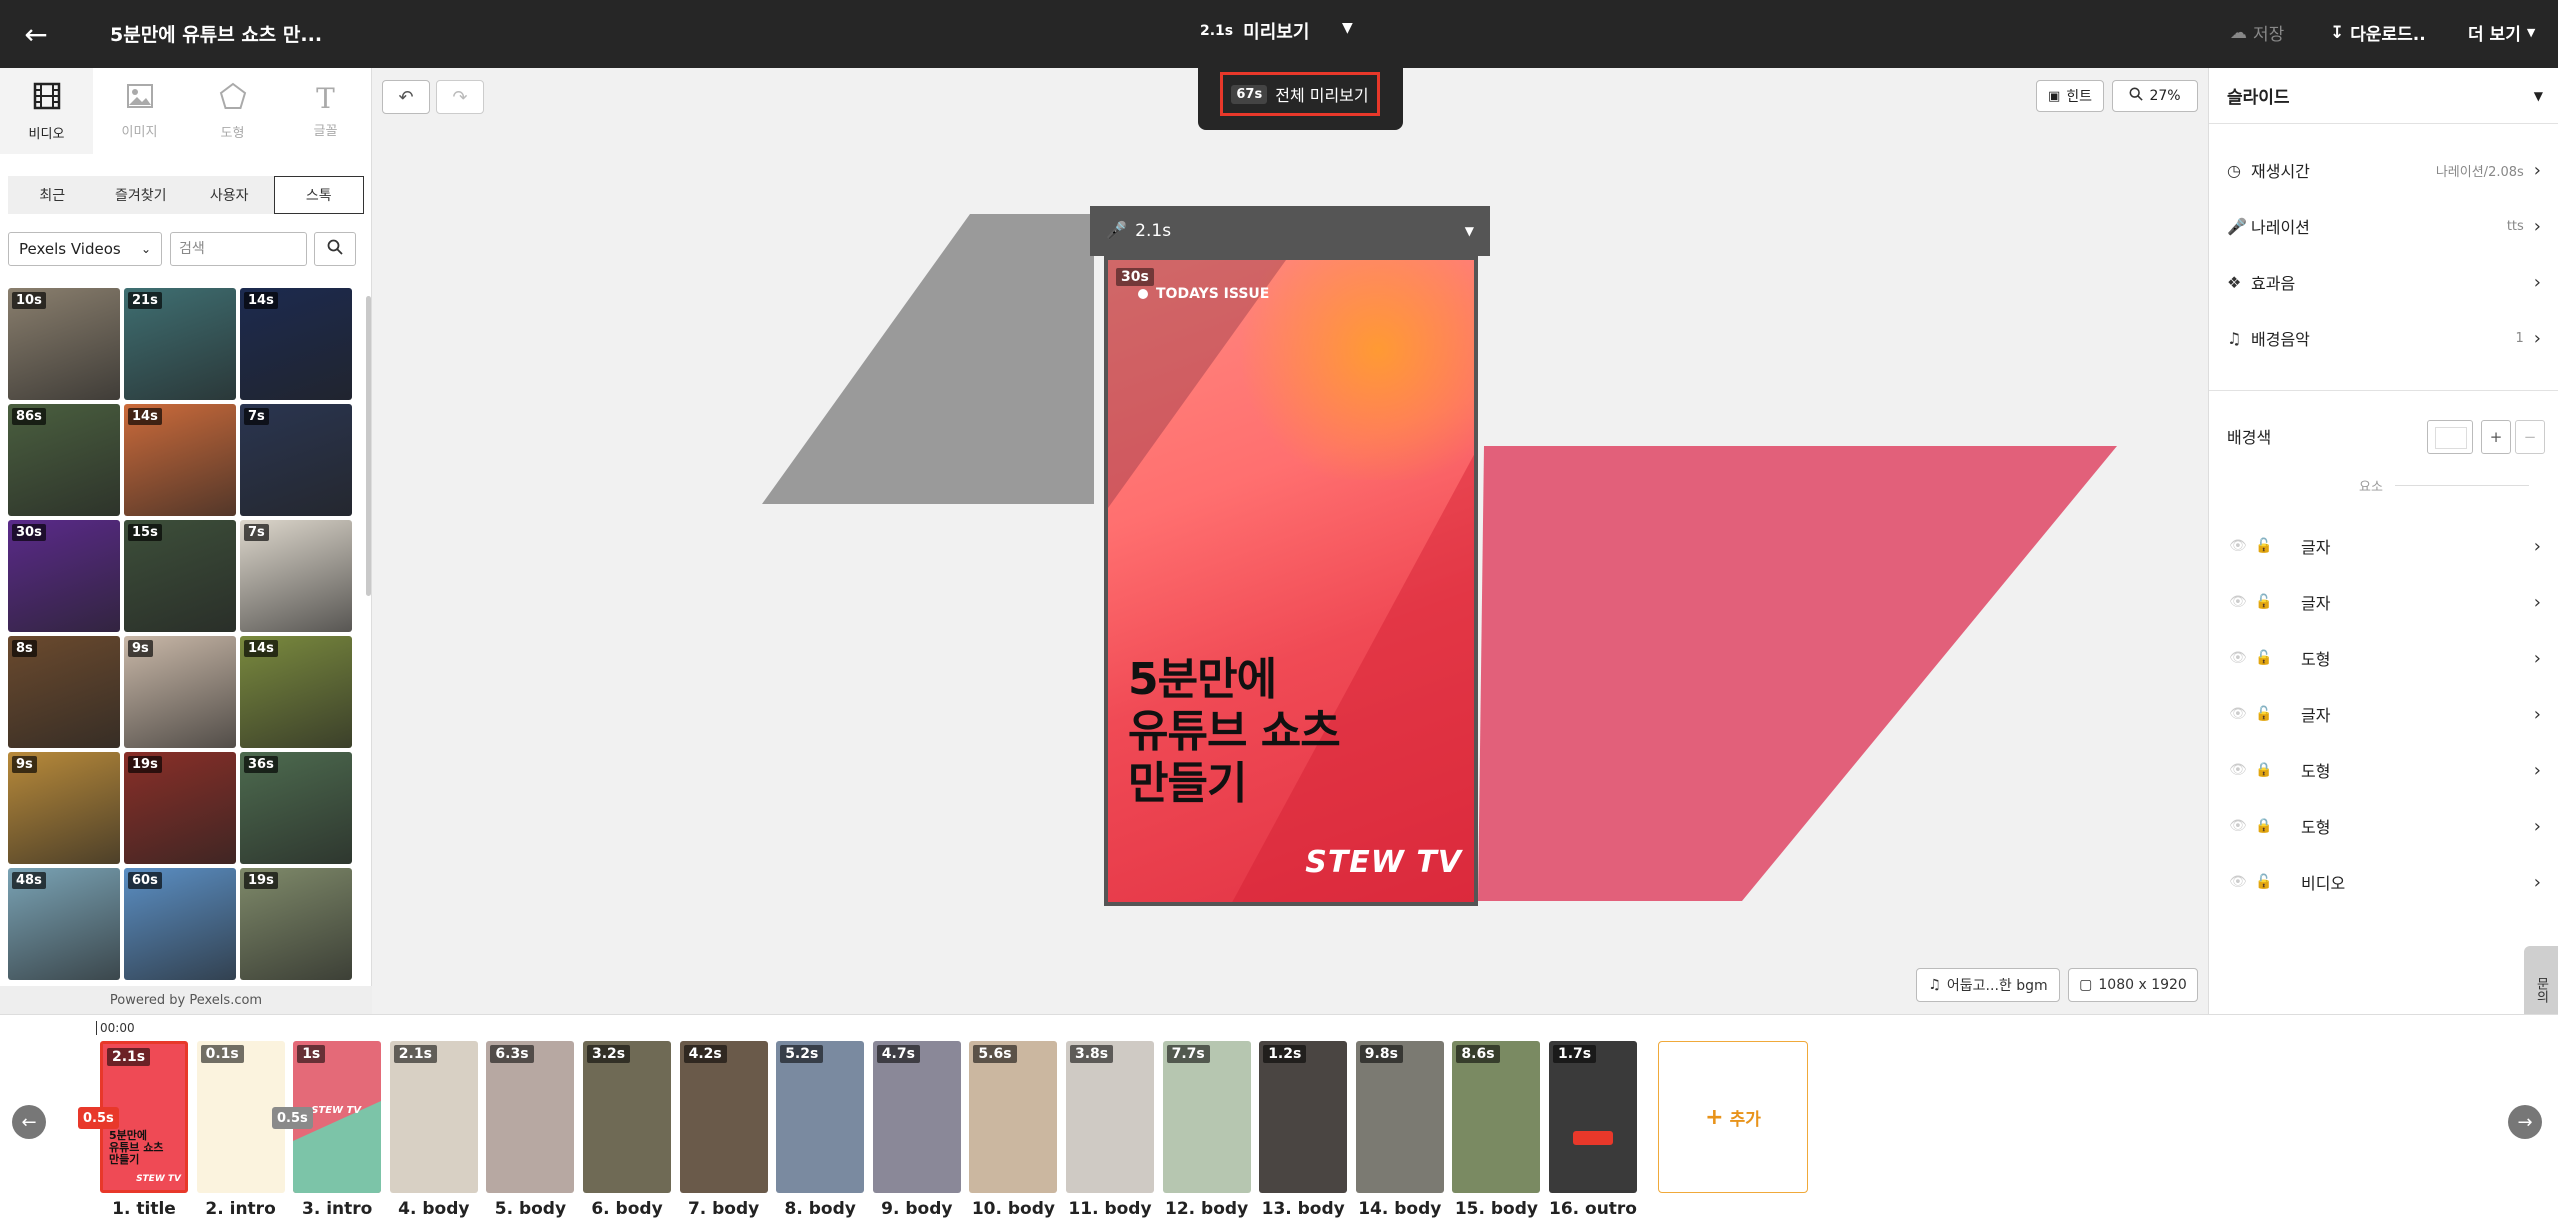  Describe the element at coordinates (1303, 1117) in the screenshot. I see `timeline-clip: 1.2s` at that location.